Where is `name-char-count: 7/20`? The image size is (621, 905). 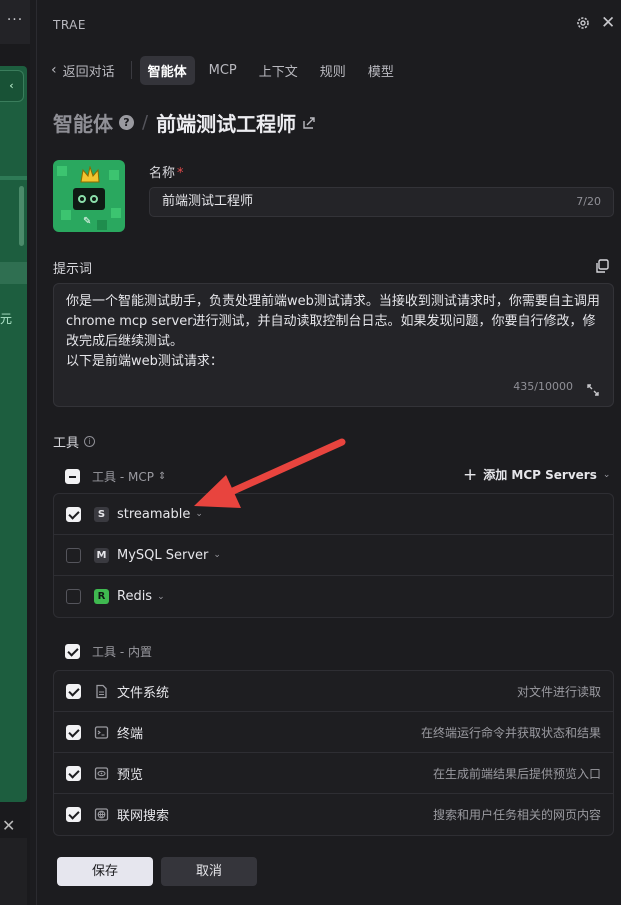 name-char-count: 7/20 is located at coordinates (588, 201).